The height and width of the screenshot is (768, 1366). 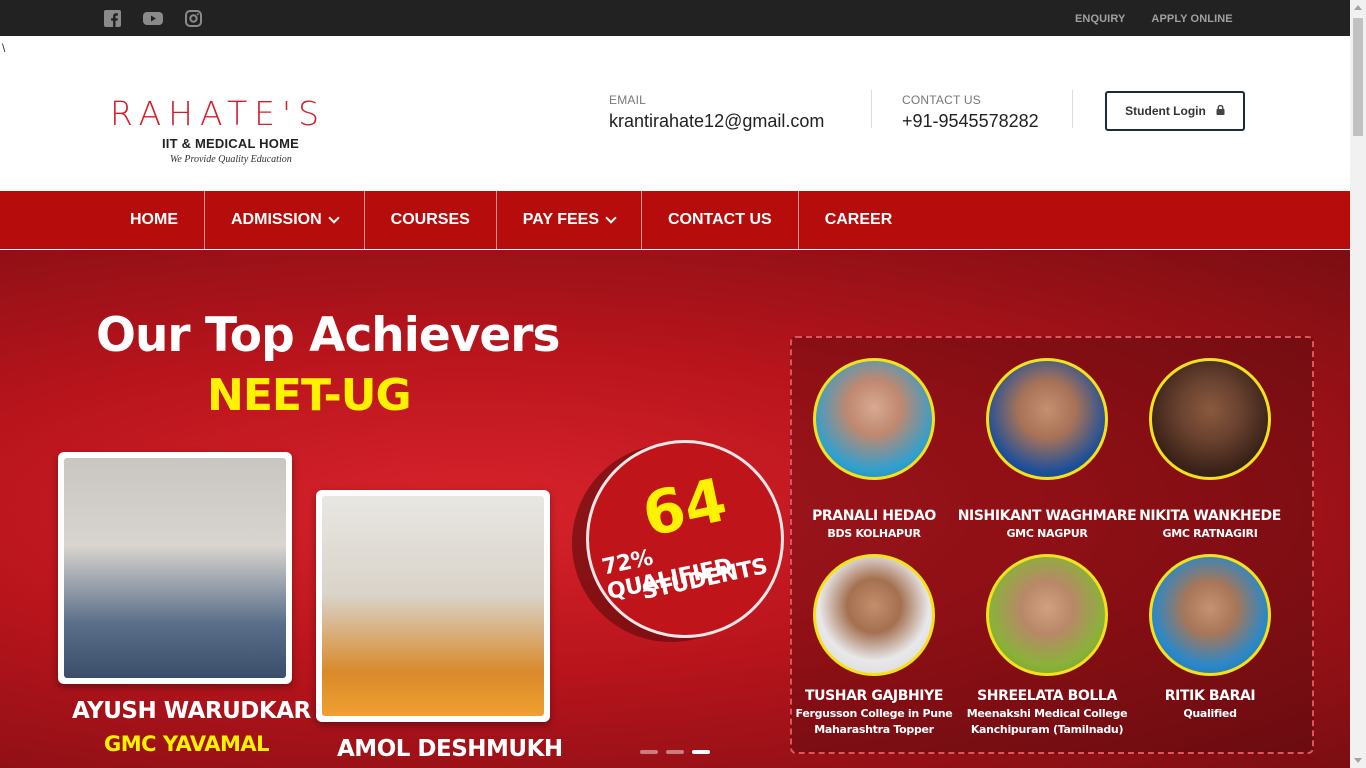 I want to click on top-bar: ENQUIRY APPLY ONLINE, so click(x=675, y=18).